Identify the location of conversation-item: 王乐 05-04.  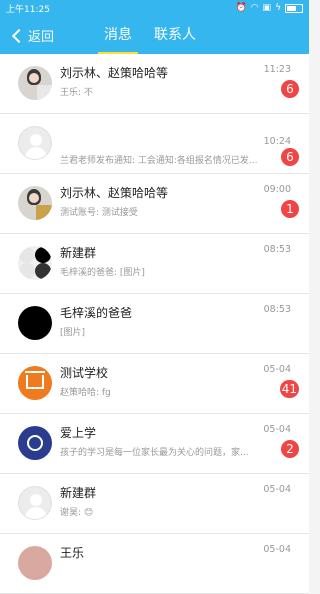
(154, 564).